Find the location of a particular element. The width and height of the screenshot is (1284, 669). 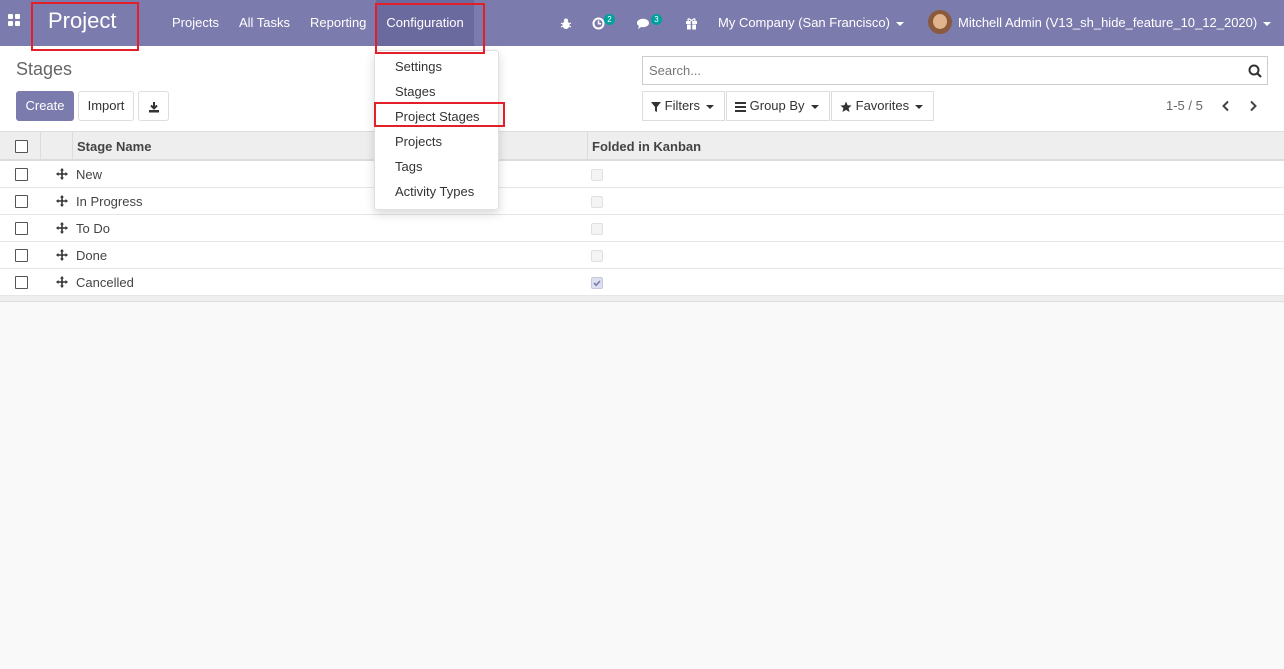

select-all-checkbox is located at coordinates (21, 146).